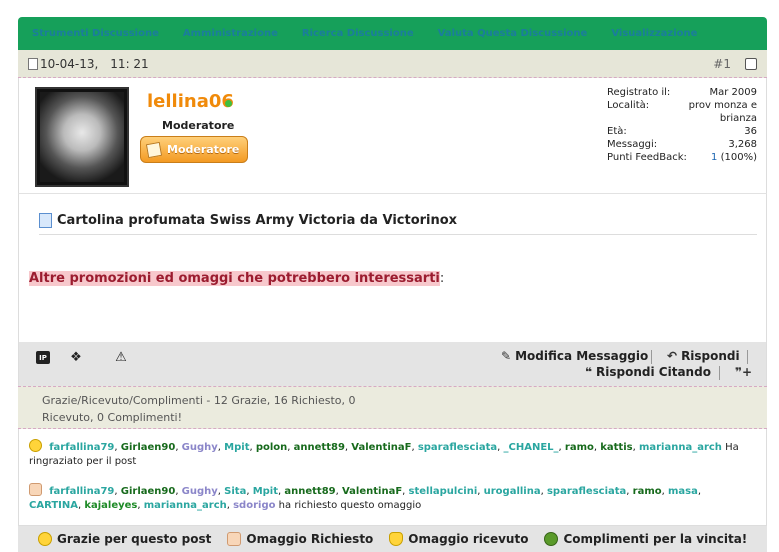  What do you see at coordinates (682, 157) in the screenshot?
I see `stat-feedback: Punti FeedBack: 1 (100%)` at bounding box center [682, 157].